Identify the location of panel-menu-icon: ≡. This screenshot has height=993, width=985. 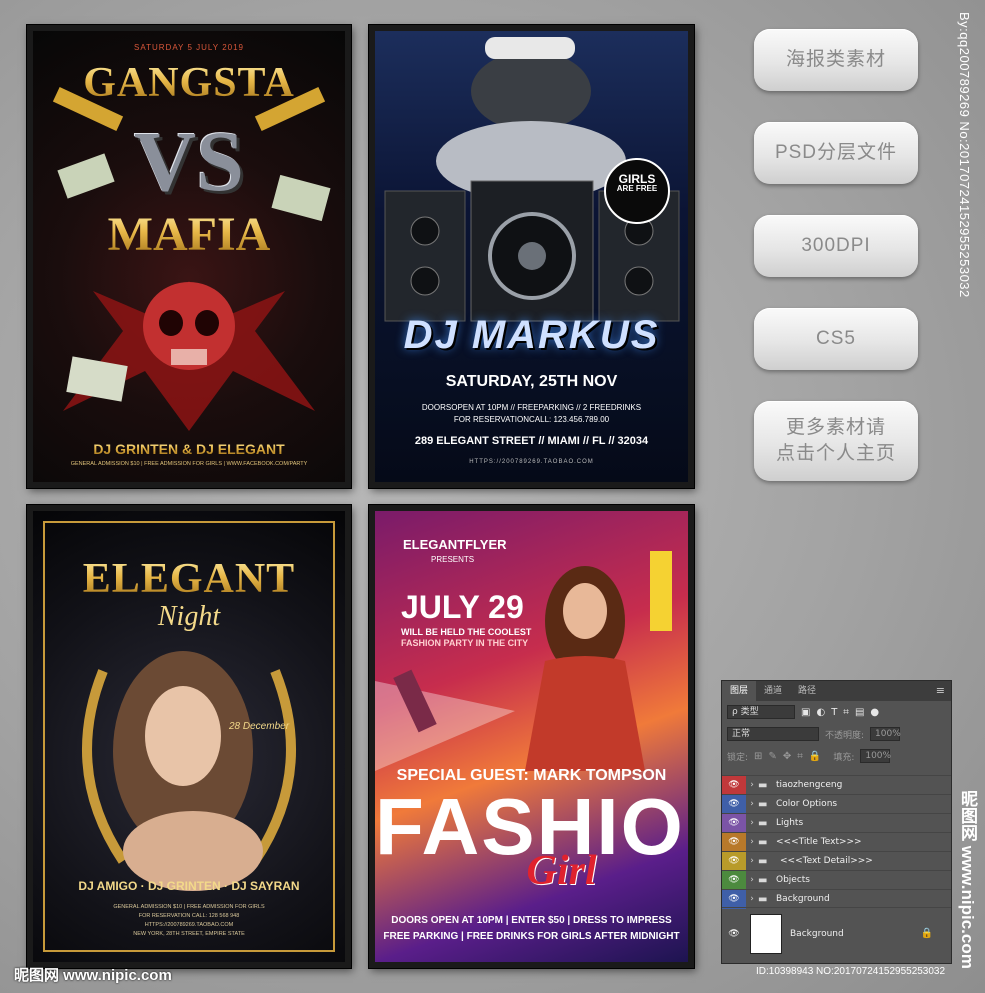
(940, 690).